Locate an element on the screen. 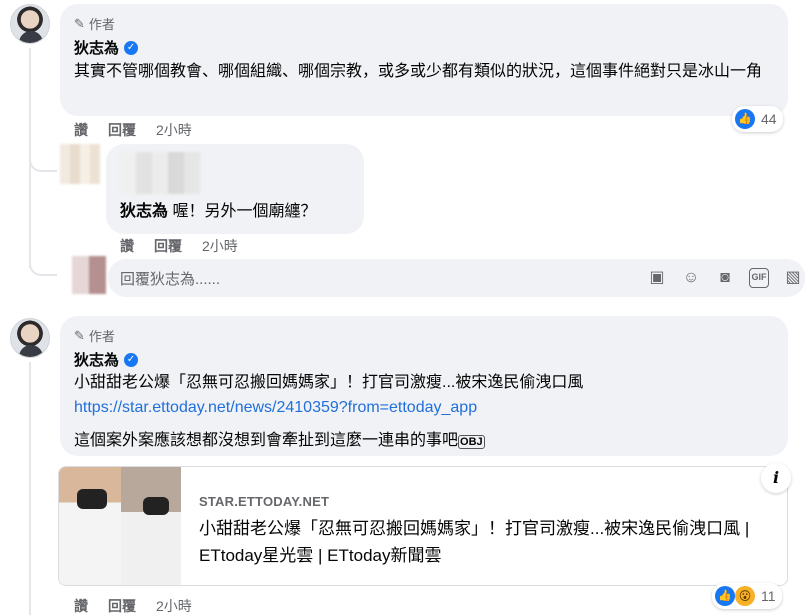  comment-text: 這個案外案應該想都沒想到會牽扯到這麼一連串的事吧 OBJ is located at coordinates (427, 441).